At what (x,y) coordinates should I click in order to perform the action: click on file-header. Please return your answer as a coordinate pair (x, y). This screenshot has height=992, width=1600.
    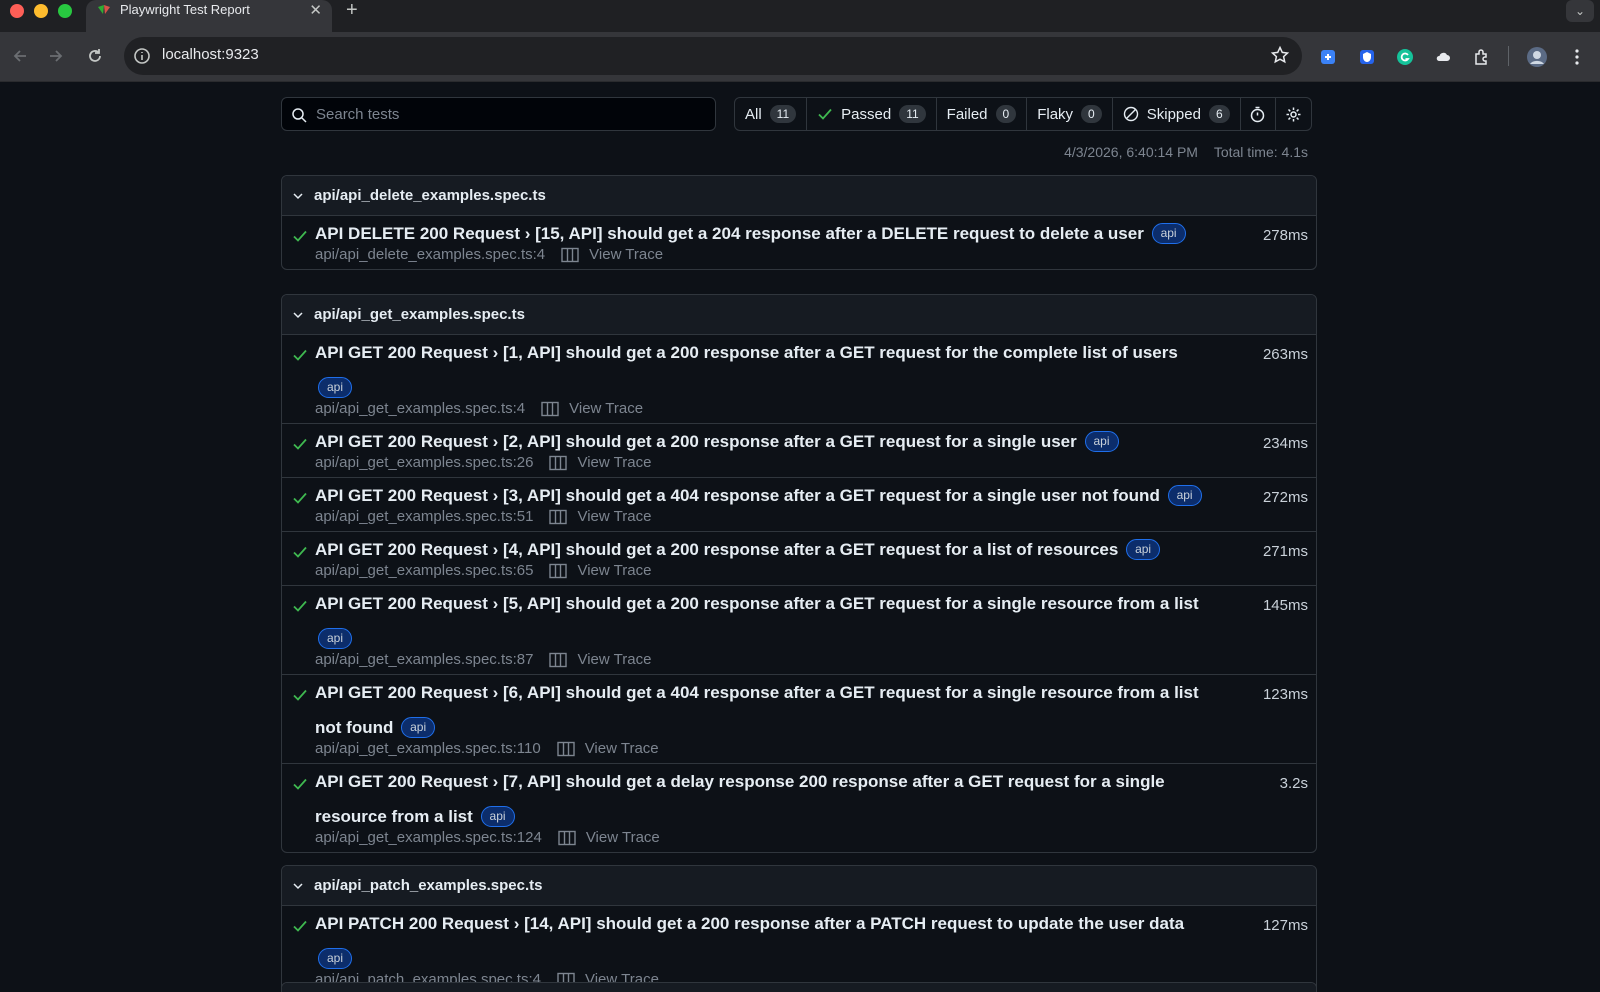
    Looking at the image, I should click on (799, 987).